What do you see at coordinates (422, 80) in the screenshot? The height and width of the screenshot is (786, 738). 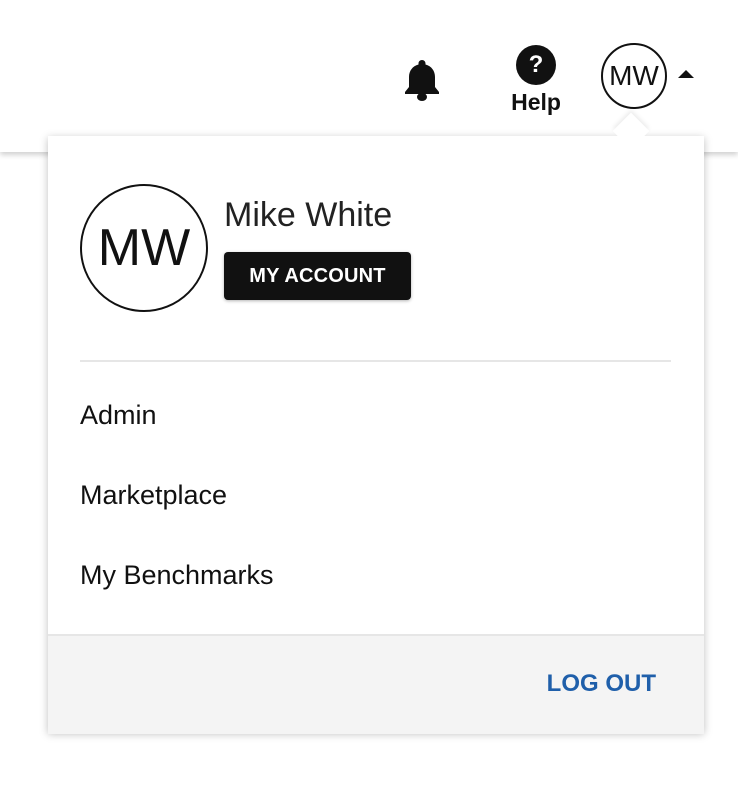 I see `bell-icon` at bounding box center [422, 80].